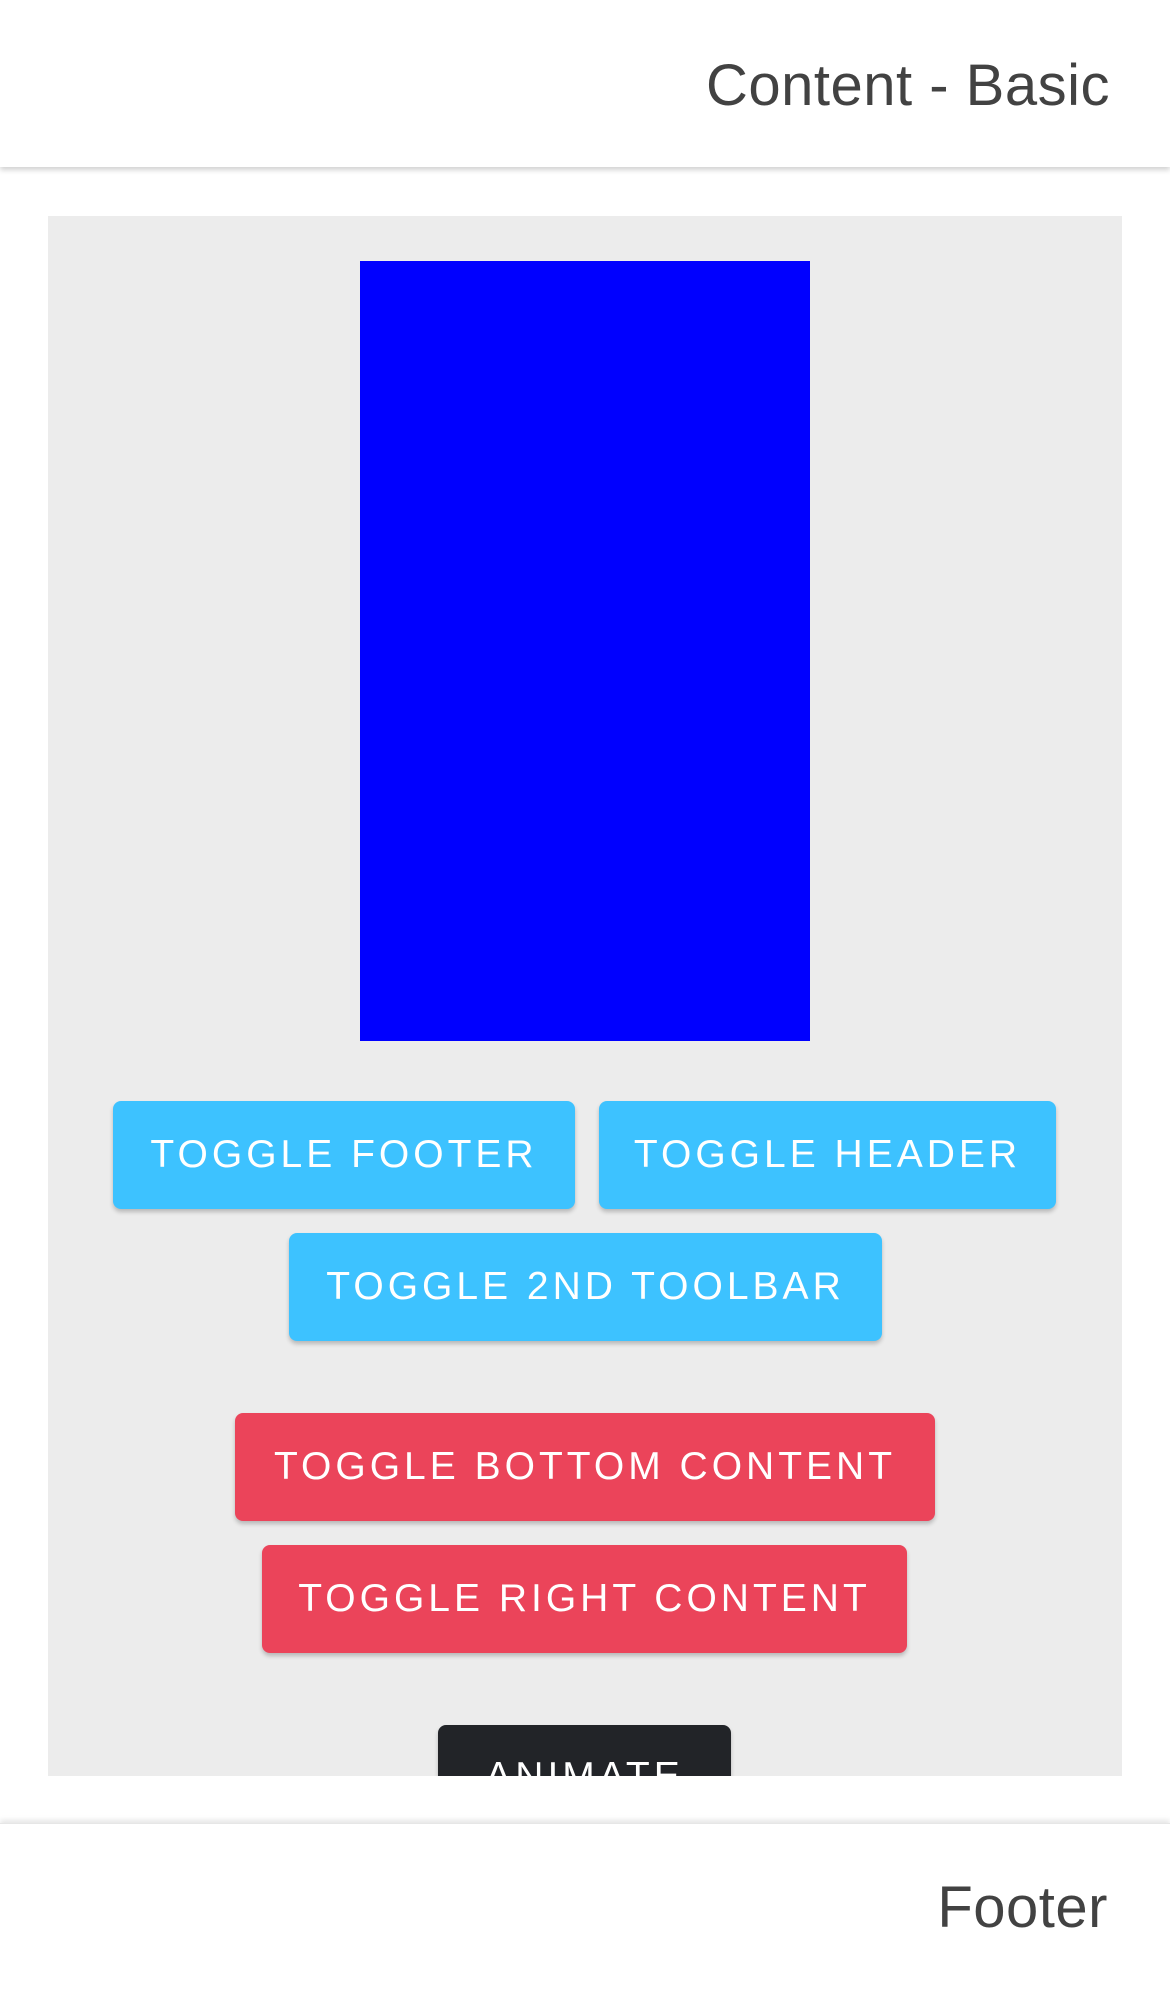 This screenshot has height=1992, width=1170. What do you see at coordinates (584, 1750) in the screenshot?
I see `animate-button: ANIMATE` at bounding box center [584, 1750].